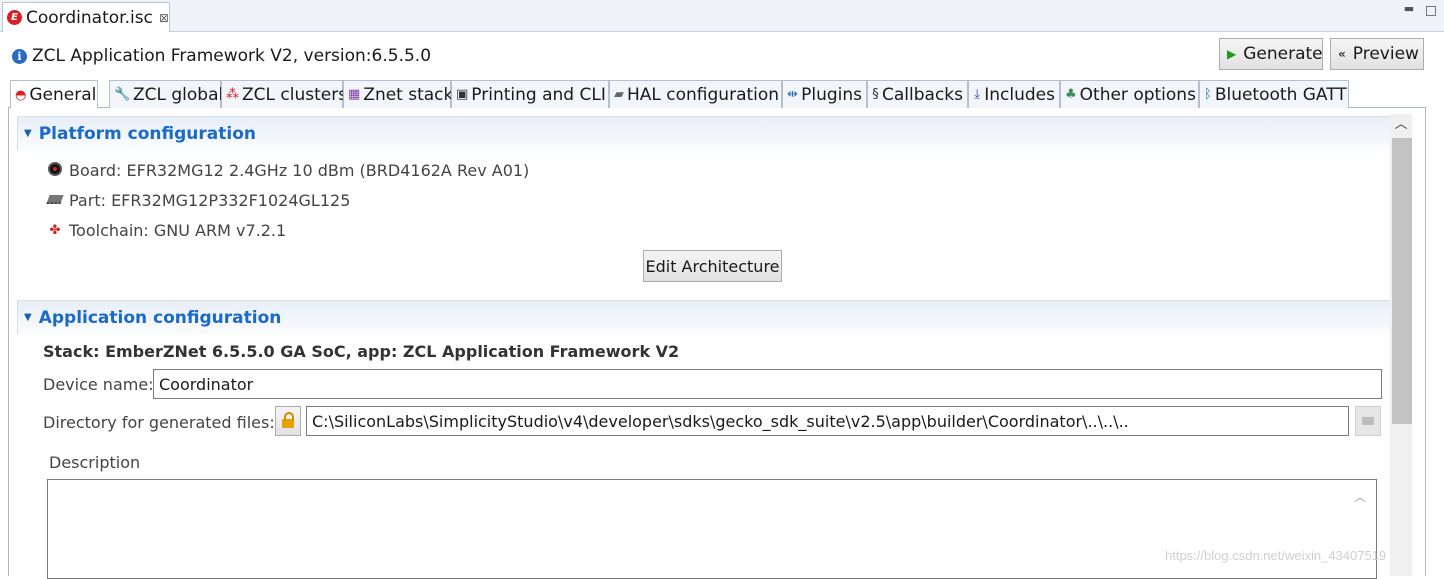  Describe the element at coordinates (1208, 94) in the screenshot. I see `bluetooth-icon: ᛒ` at that location.